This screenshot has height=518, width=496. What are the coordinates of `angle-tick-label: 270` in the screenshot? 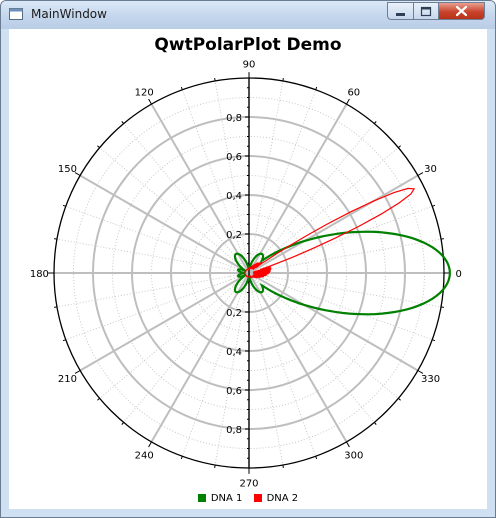 It's located at (248, 484).